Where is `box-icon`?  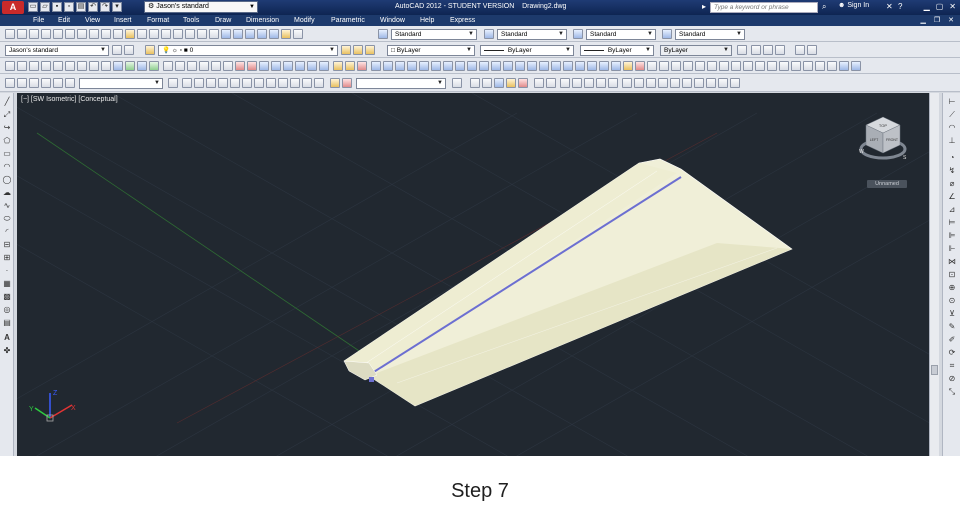
box-icon is located at coordinates (168, 66).